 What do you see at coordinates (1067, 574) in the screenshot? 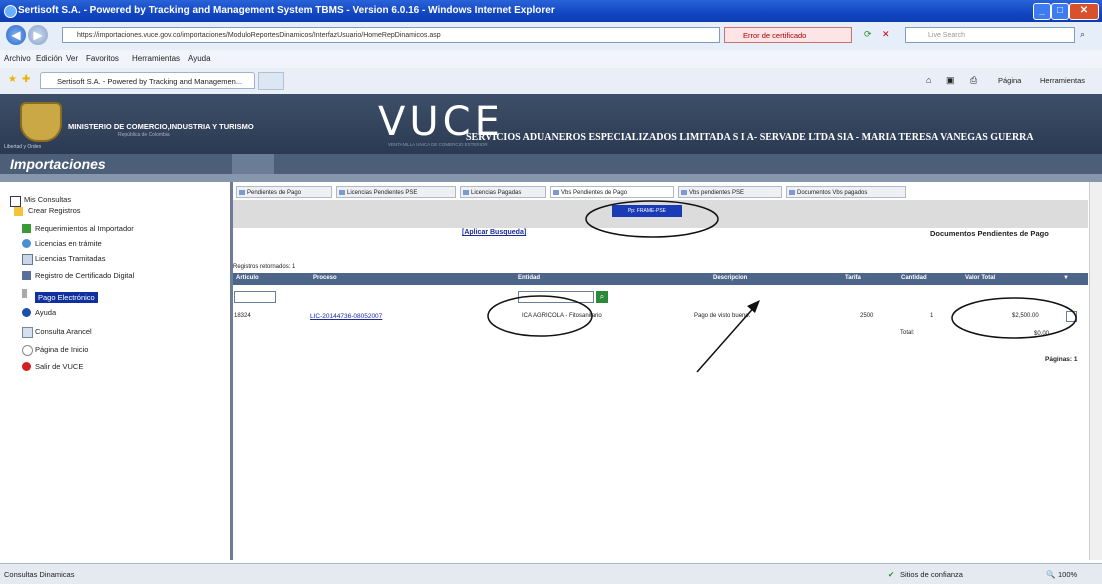
I see `zoom-level: 100%` at bounding box center [1067, 574].